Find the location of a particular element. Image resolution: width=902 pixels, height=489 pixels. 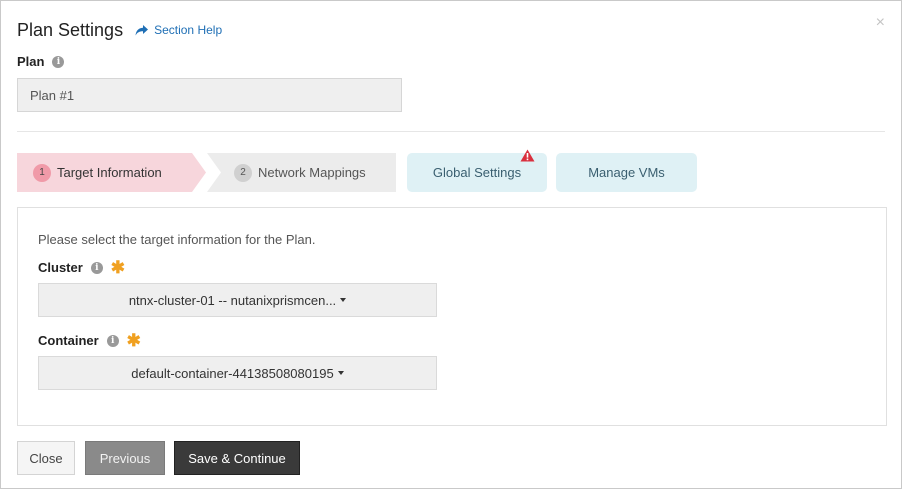

plan-label: Plan is located at coordinates (31, 61).